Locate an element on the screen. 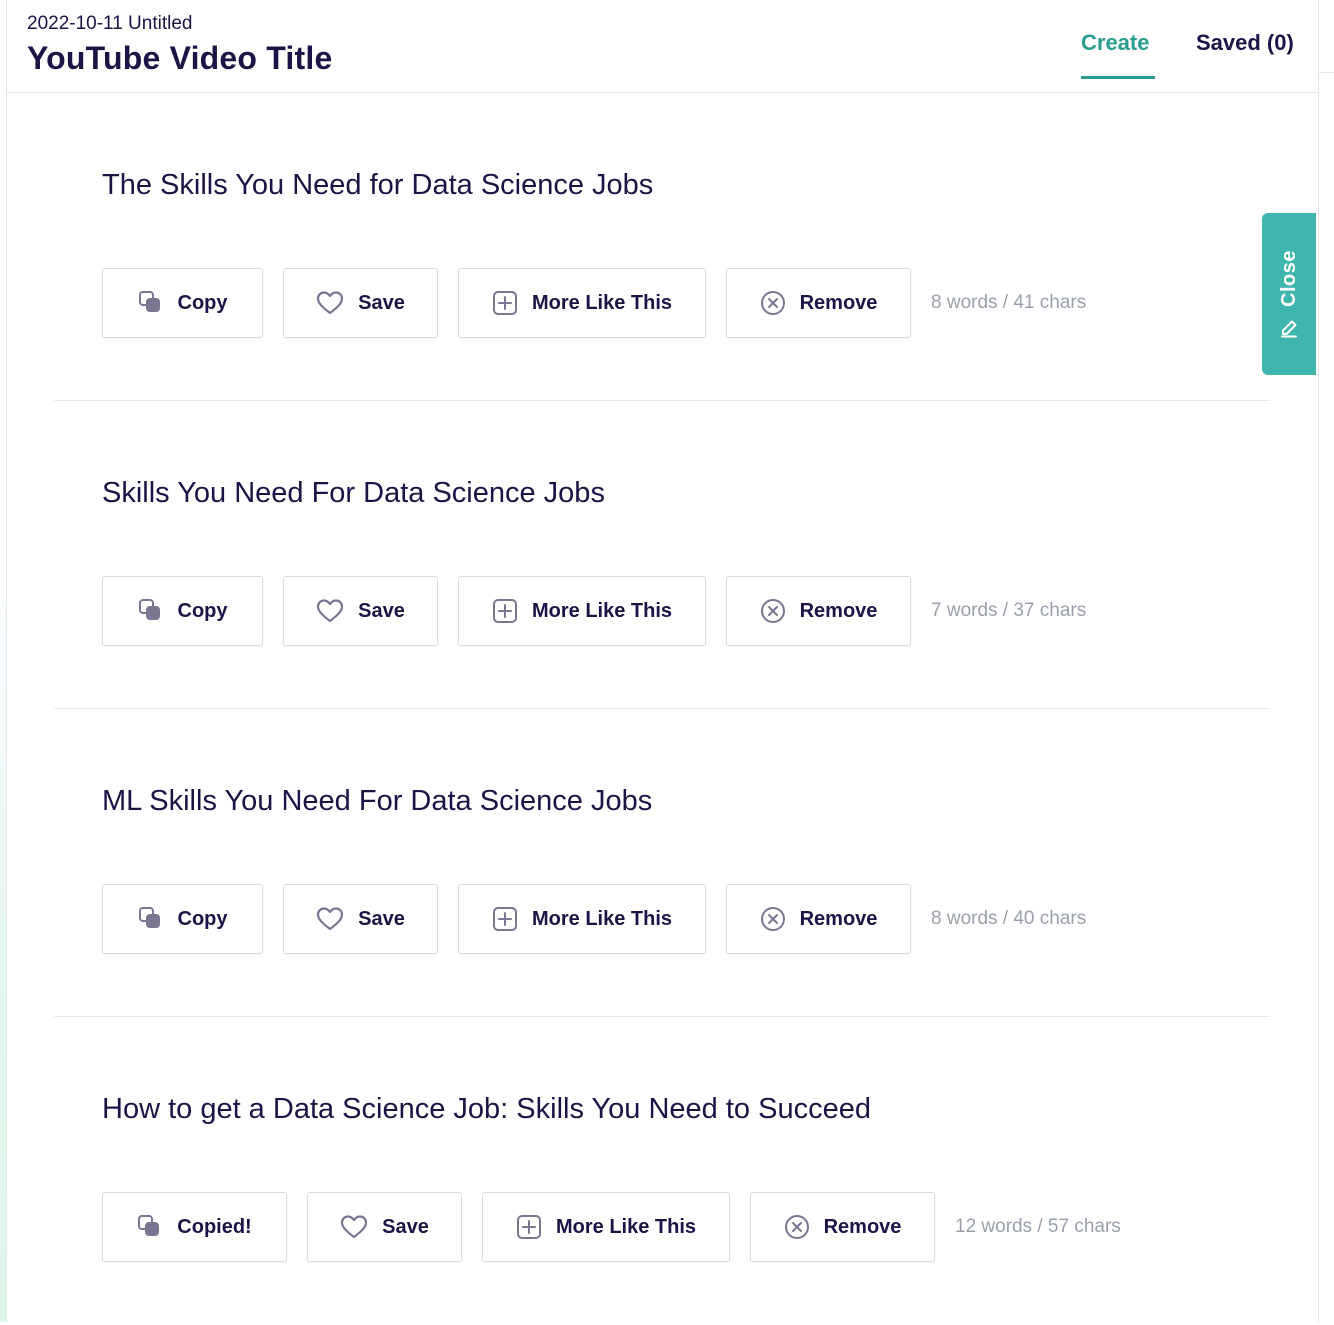 This screenshot has height=1325, width=1334. right-edge-strip is located at coordinates (1326, 661).